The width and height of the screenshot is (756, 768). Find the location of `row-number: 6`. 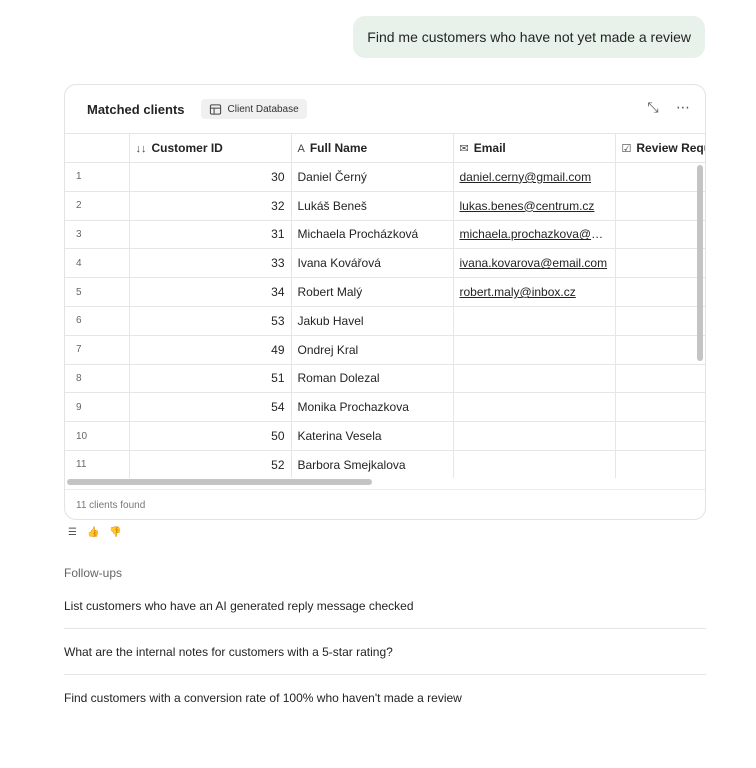

row-number: 6 is located at coordinates (97, 321).